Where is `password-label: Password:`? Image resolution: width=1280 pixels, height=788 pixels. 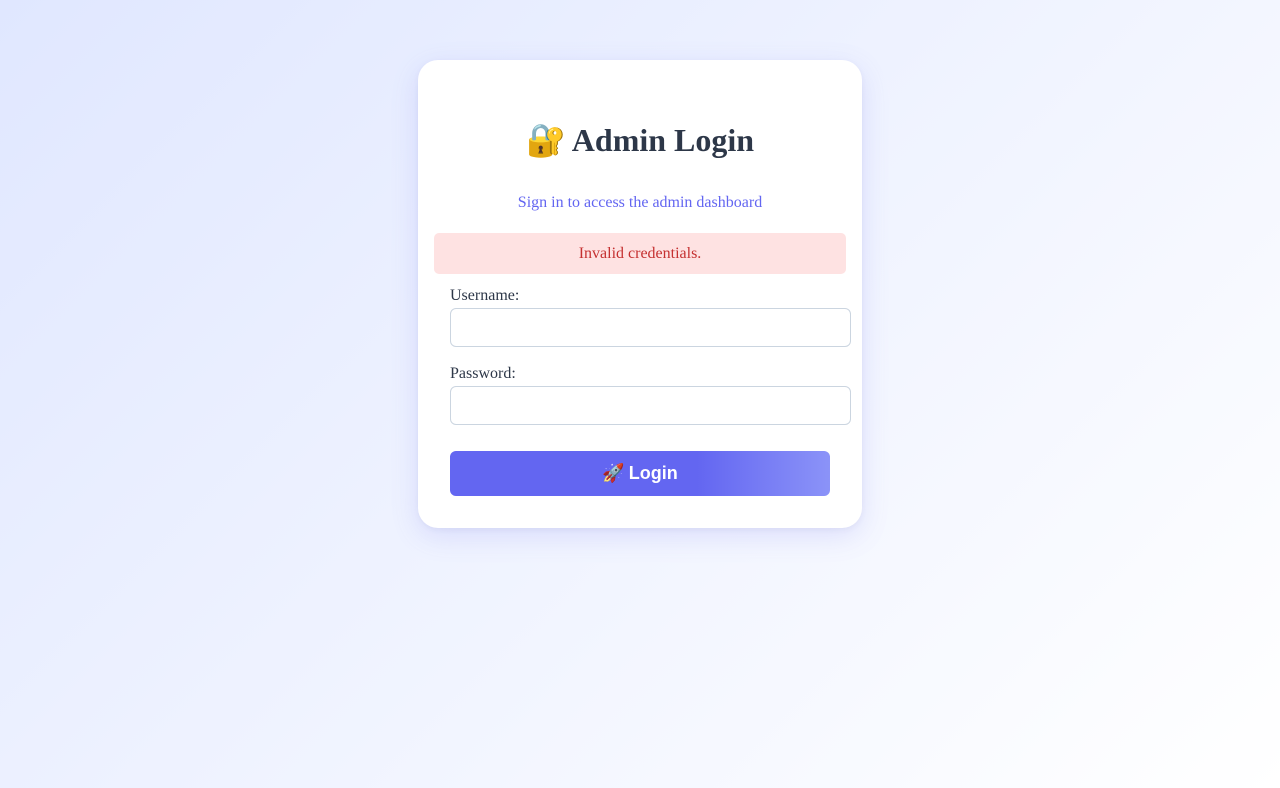
password-label: Password: is located at coordinates (483, 373).